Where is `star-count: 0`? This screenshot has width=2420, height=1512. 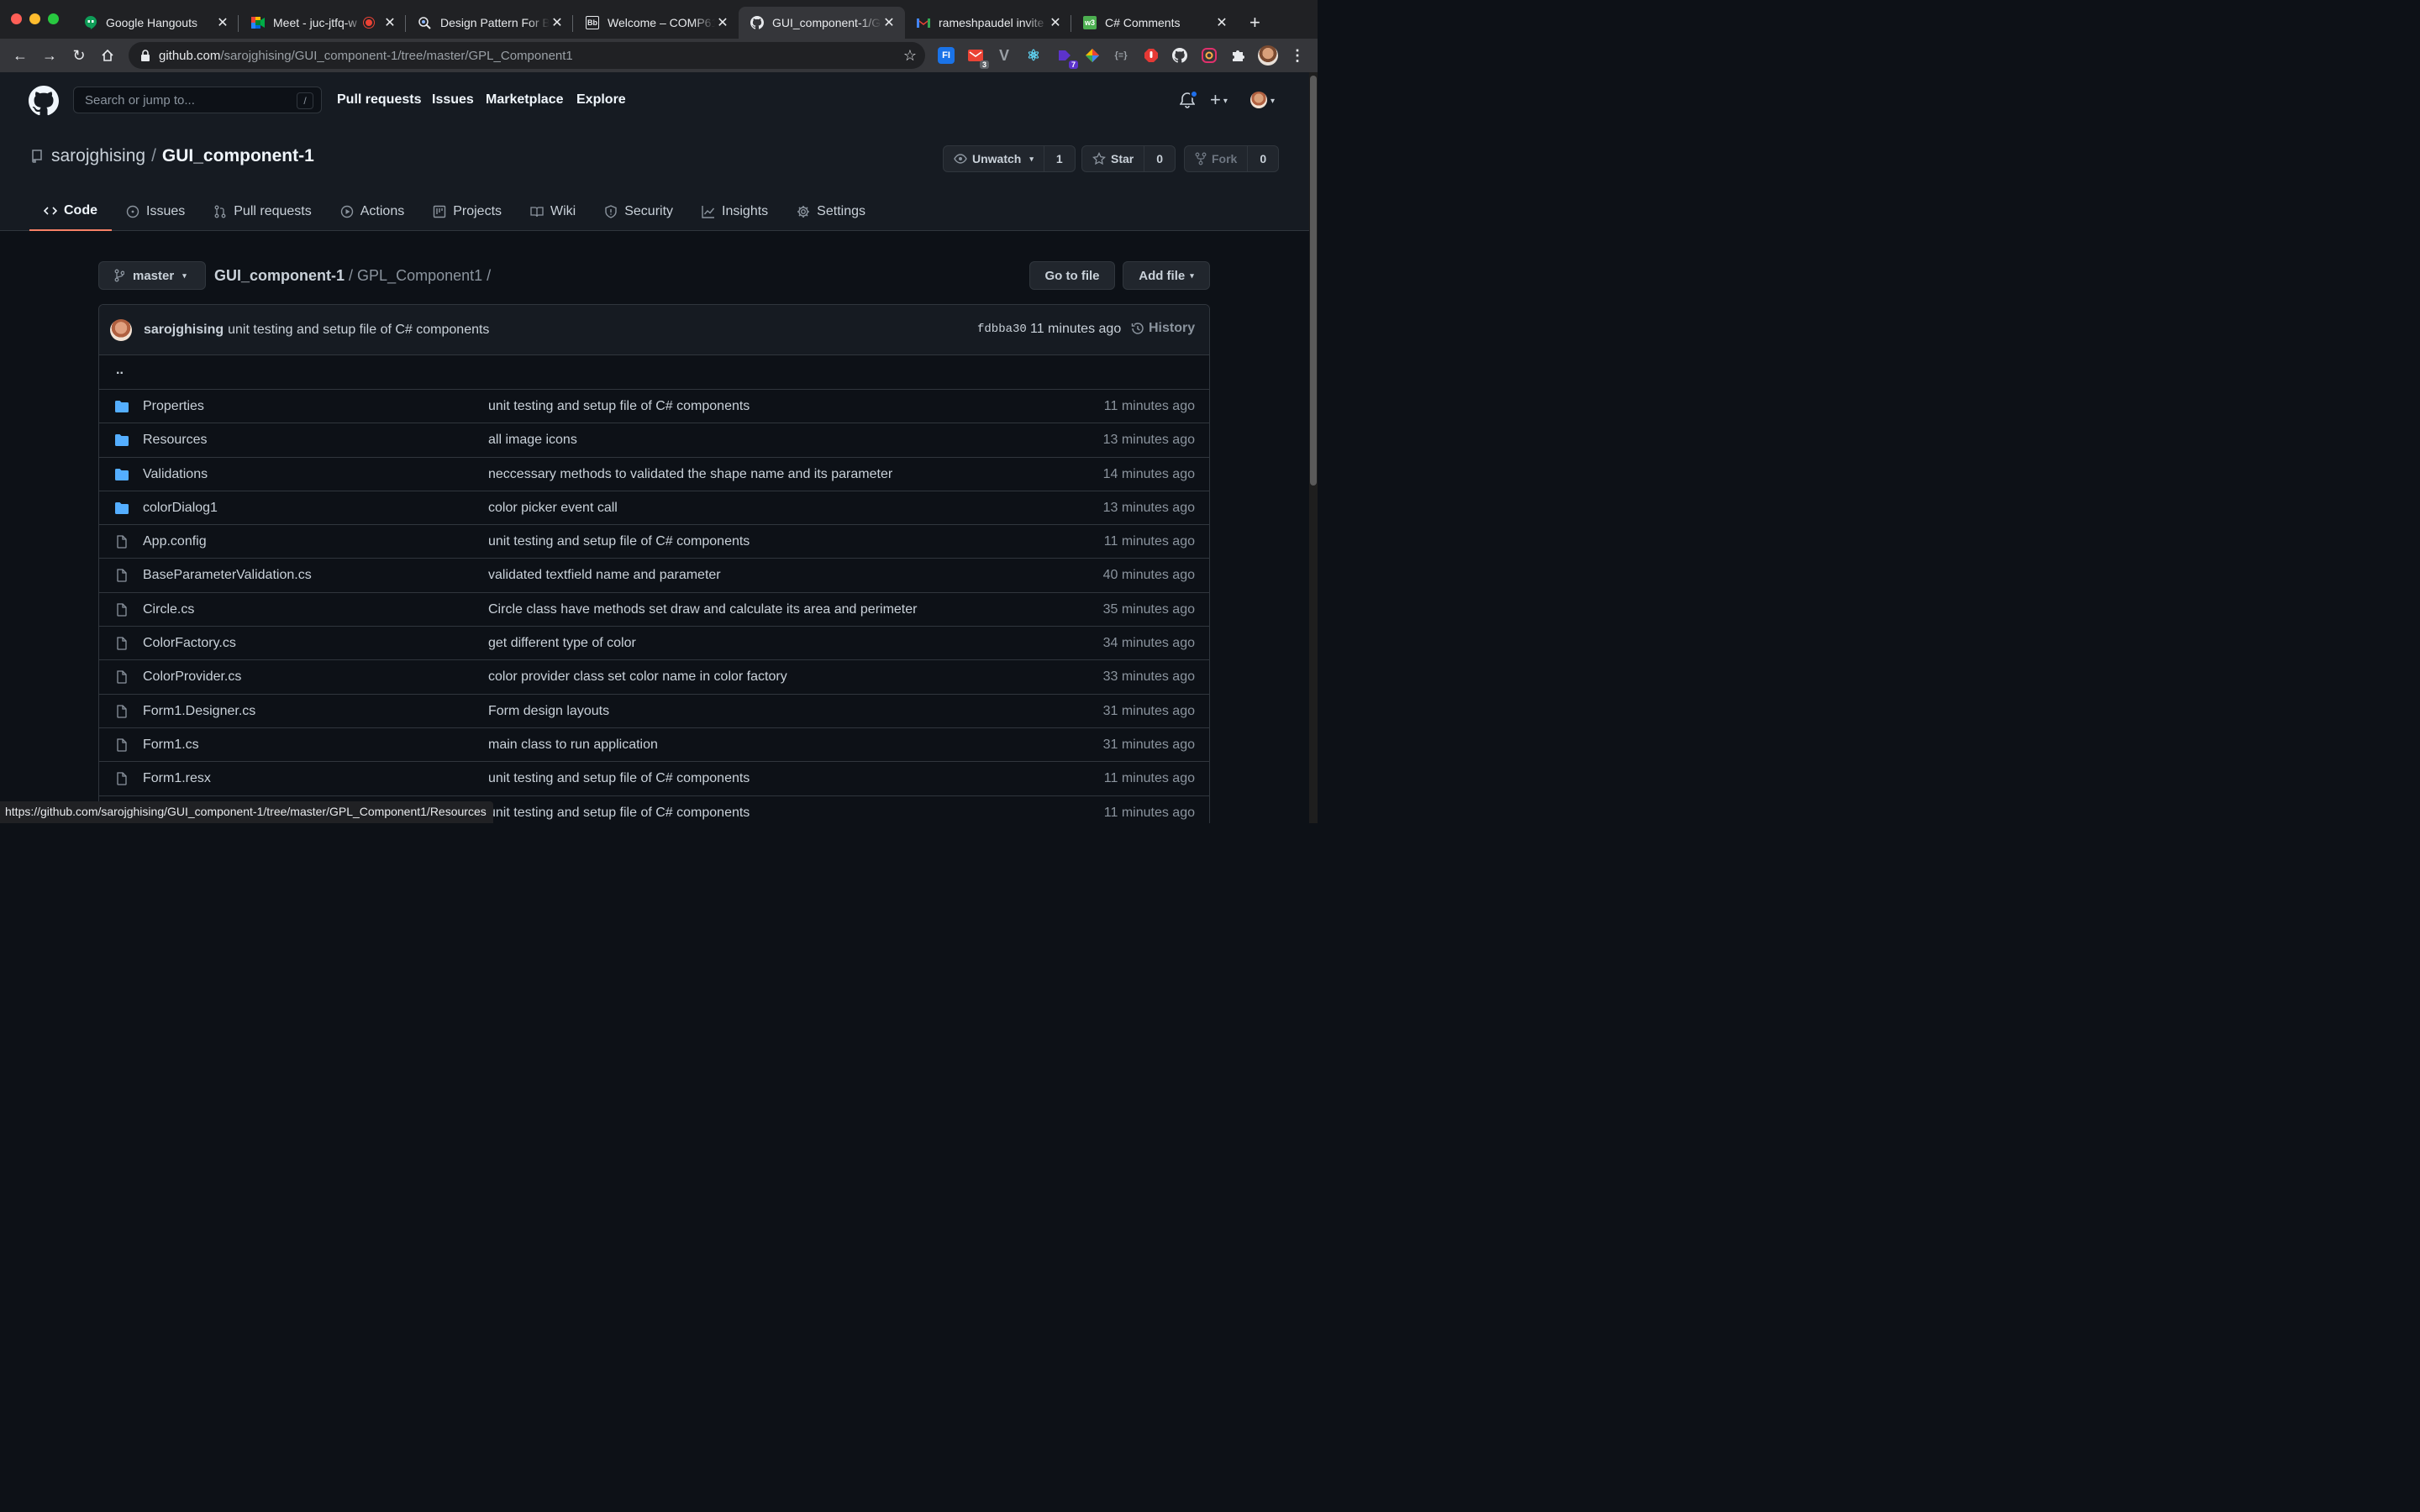
star-count: 0 is located at coordinates (1159, 158).